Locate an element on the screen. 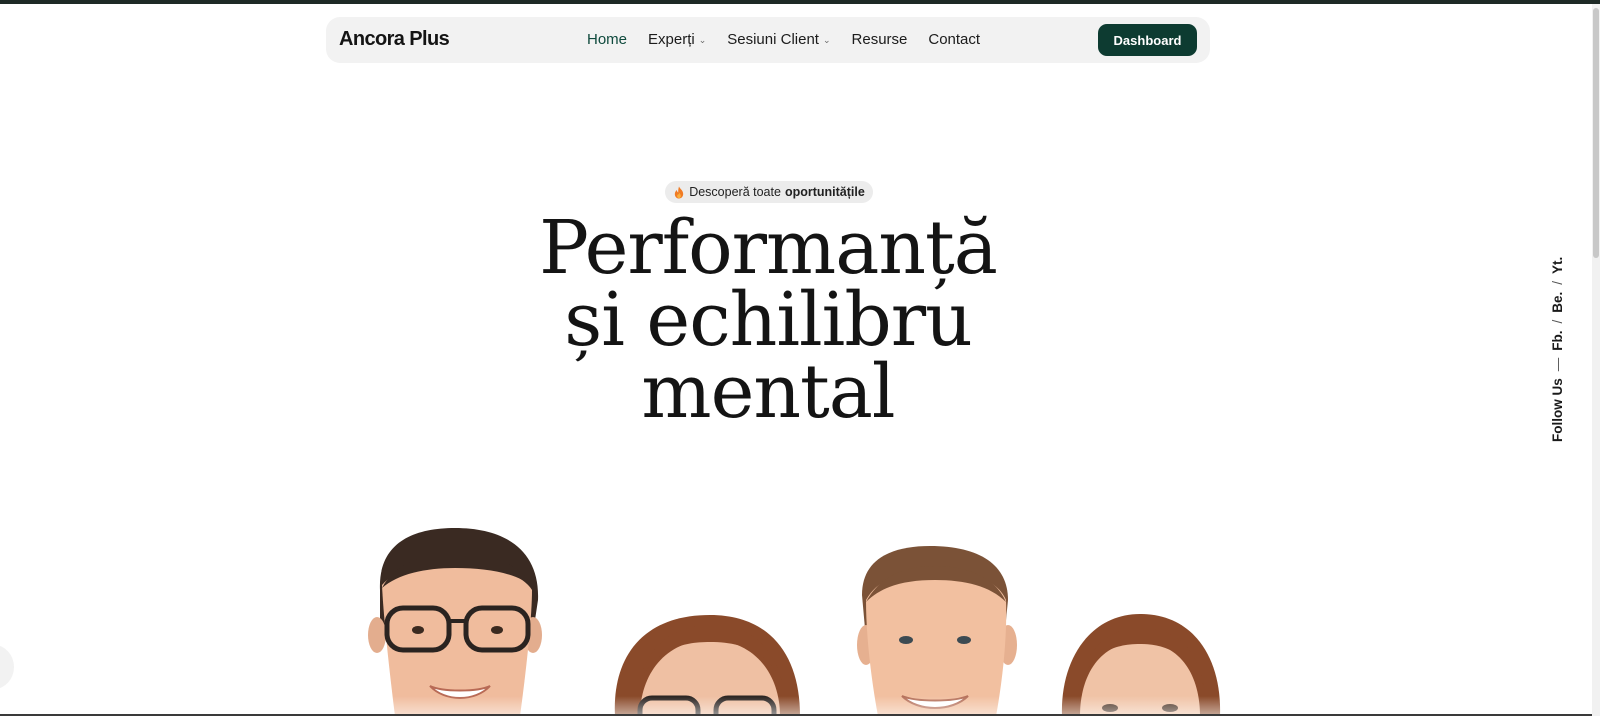  social-link-youtube: Yt. is located at coordinates (1557, 265).